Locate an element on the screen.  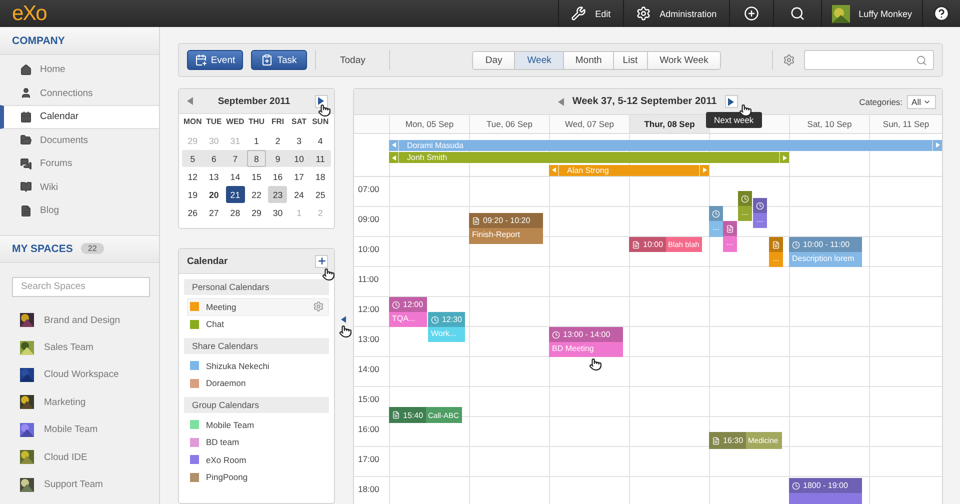
calendar-day: 3 is located at coordinates (299, 140).